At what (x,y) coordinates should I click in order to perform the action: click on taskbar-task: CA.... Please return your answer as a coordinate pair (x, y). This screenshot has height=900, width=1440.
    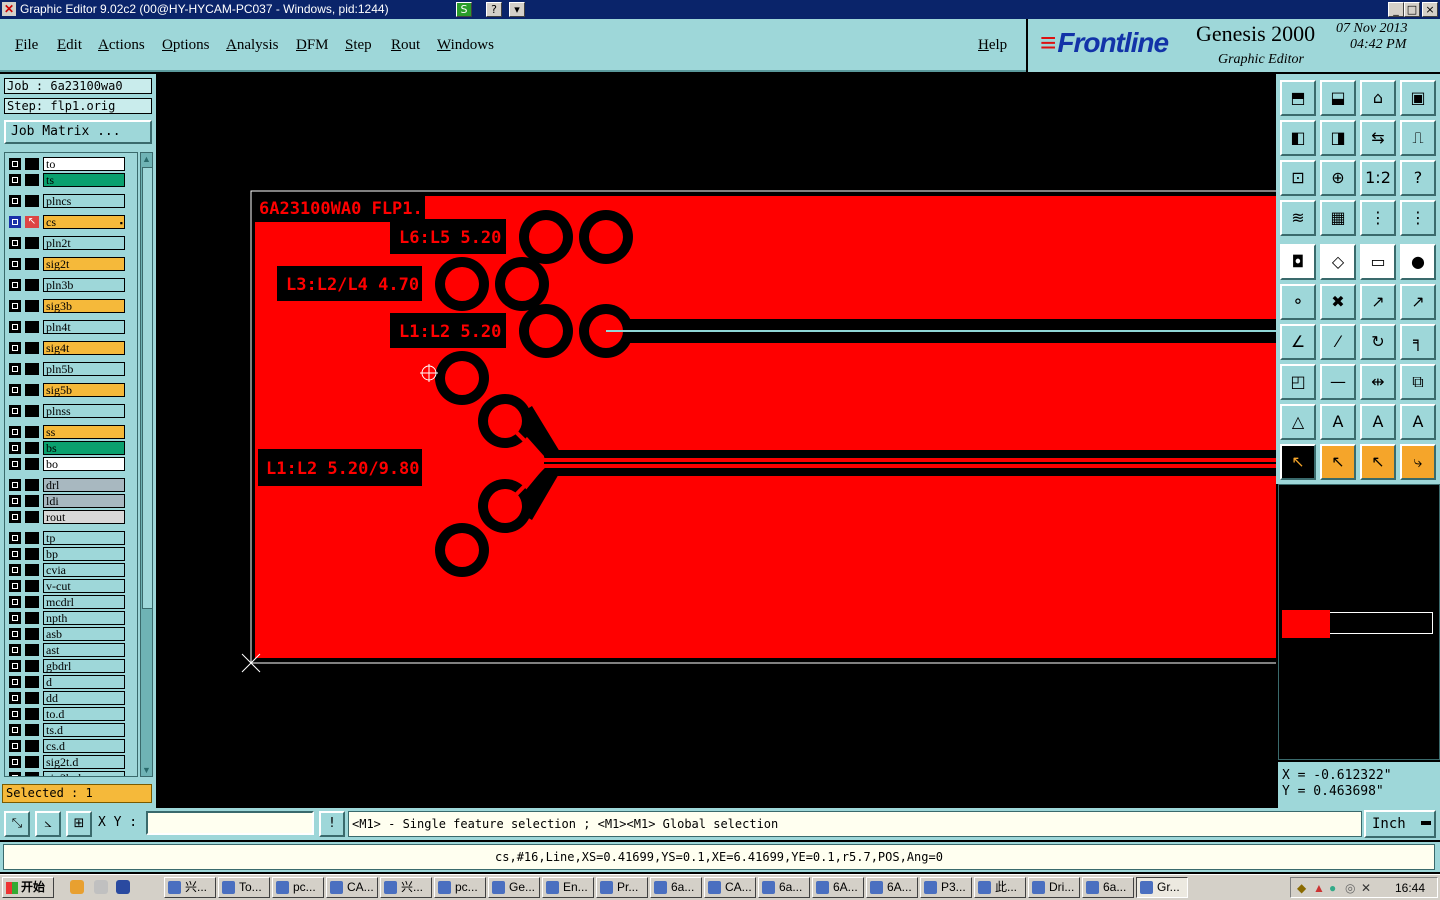
    Looking at the image, I should click on (352, 887).